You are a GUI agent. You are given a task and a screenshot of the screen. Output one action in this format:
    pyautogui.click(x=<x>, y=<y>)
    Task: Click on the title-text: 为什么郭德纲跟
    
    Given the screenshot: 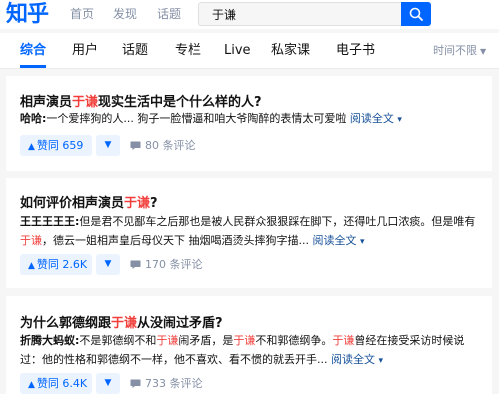 What is the action you would take?
    pyautogui.click(x=66, y=323)
    